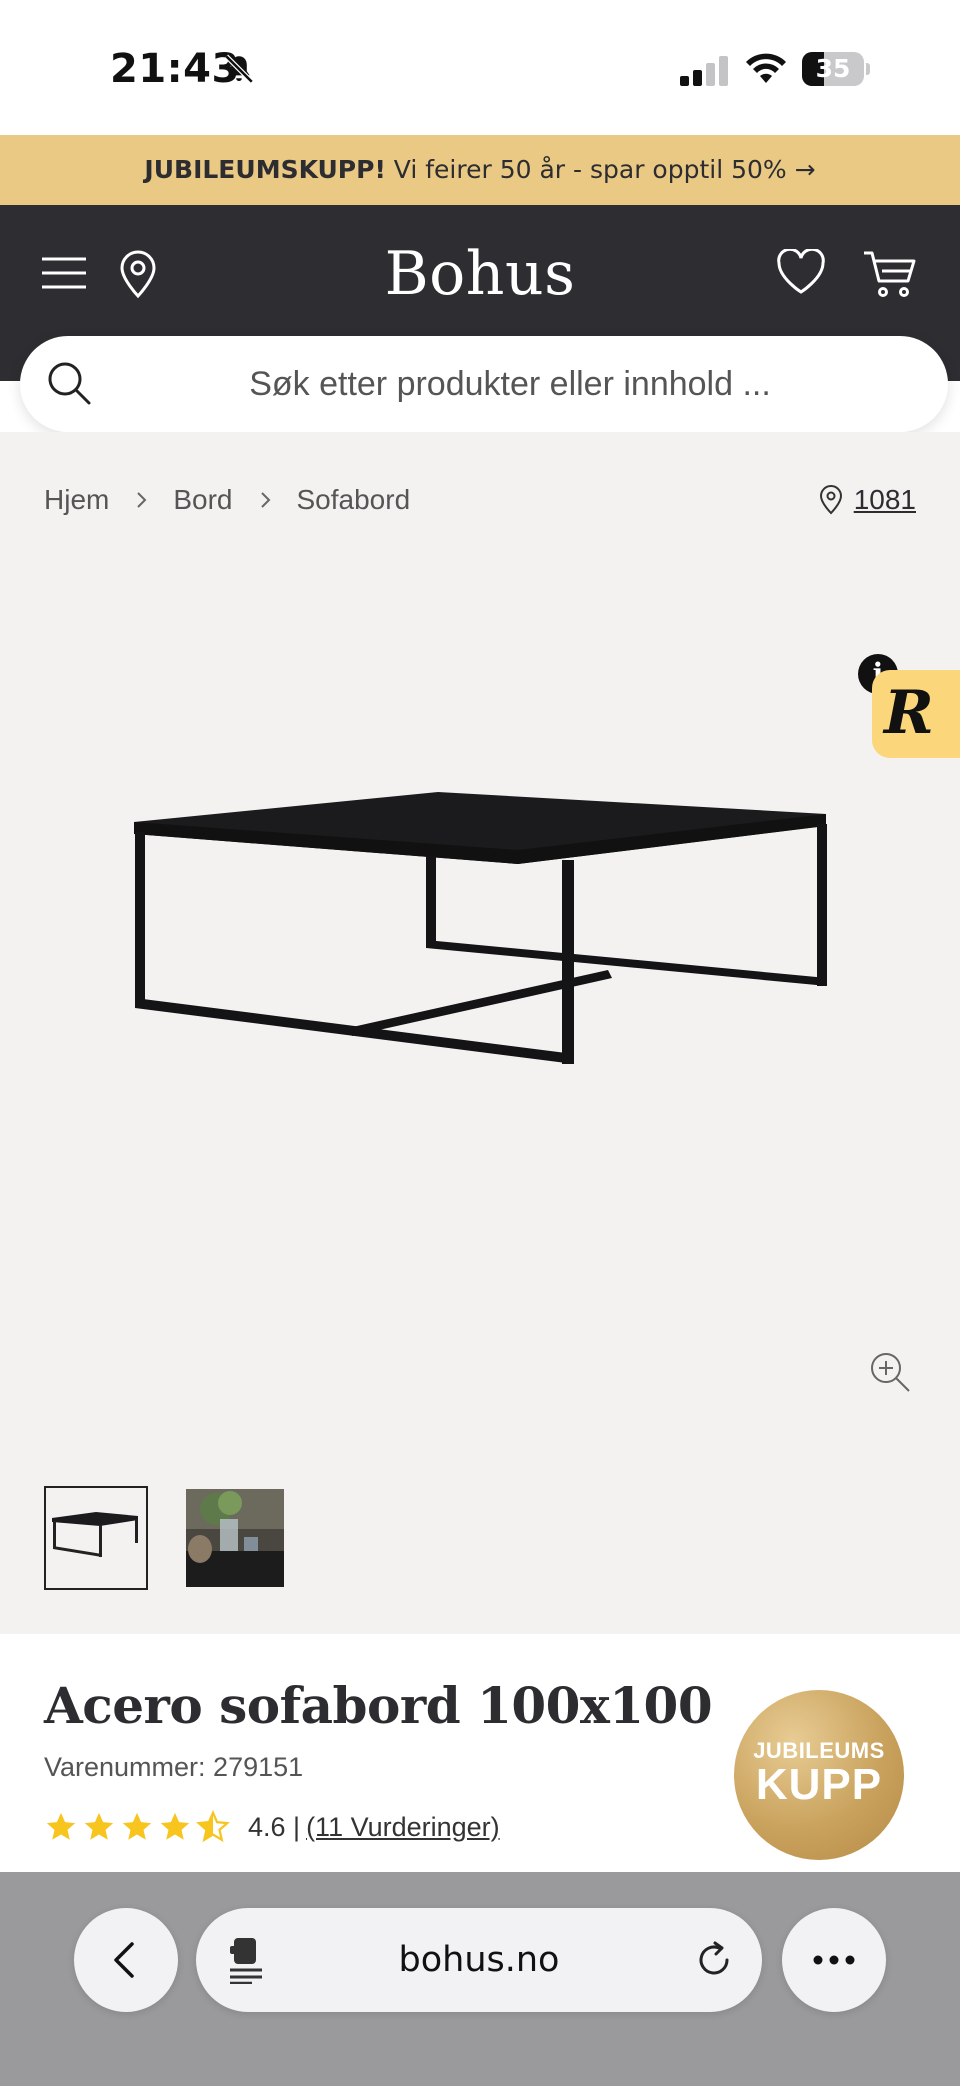 The width and height of the screenshot is (960, 2086). What do you see at coordinates (174, 1767) in the screenshot?
I see `product-sku: Varenummer: 279151` at bounding box center [174, 1767].